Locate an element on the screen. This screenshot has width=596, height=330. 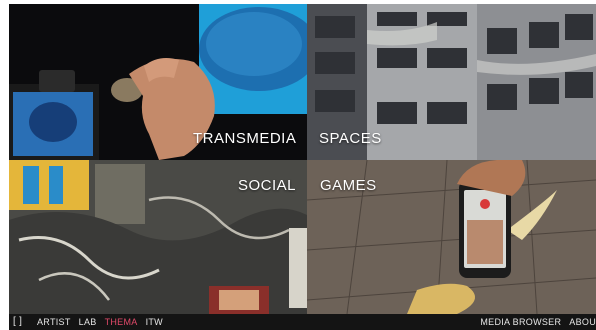
nav-item-thema: THEMA is located at coordinates (121, 322).